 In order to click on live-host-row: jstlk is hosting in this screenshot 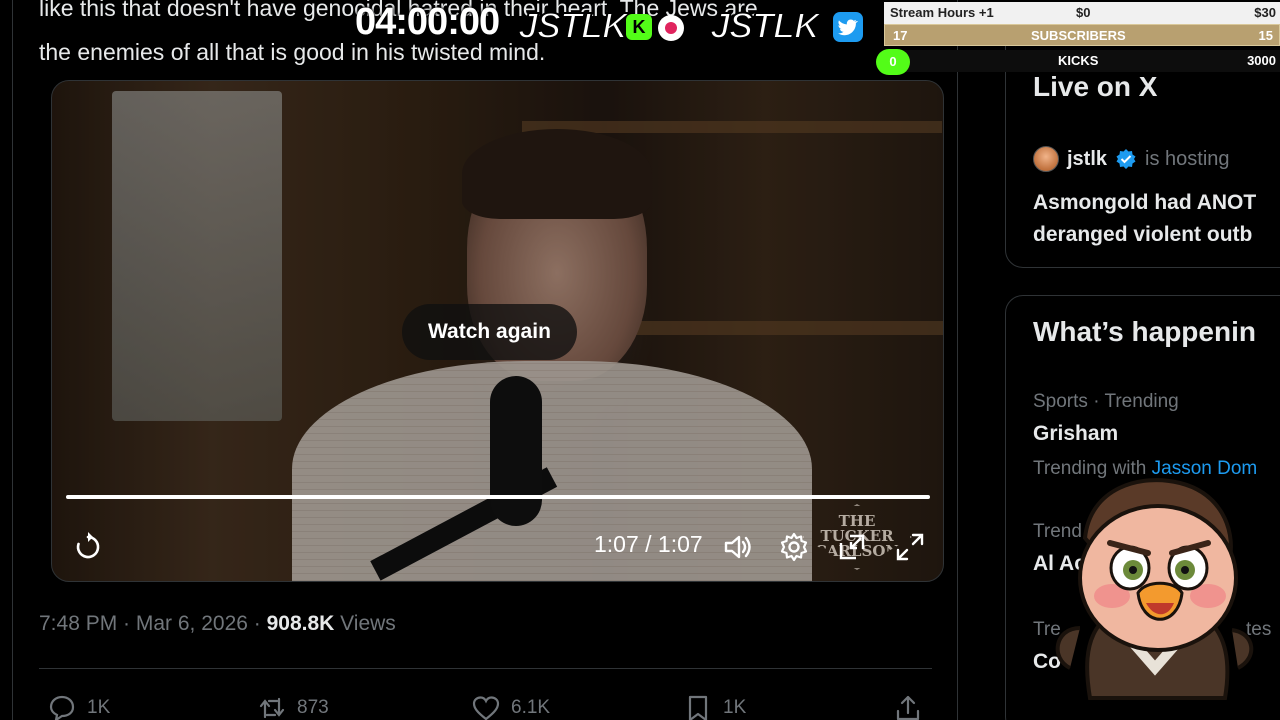, I will do `click(1131, 159)`.